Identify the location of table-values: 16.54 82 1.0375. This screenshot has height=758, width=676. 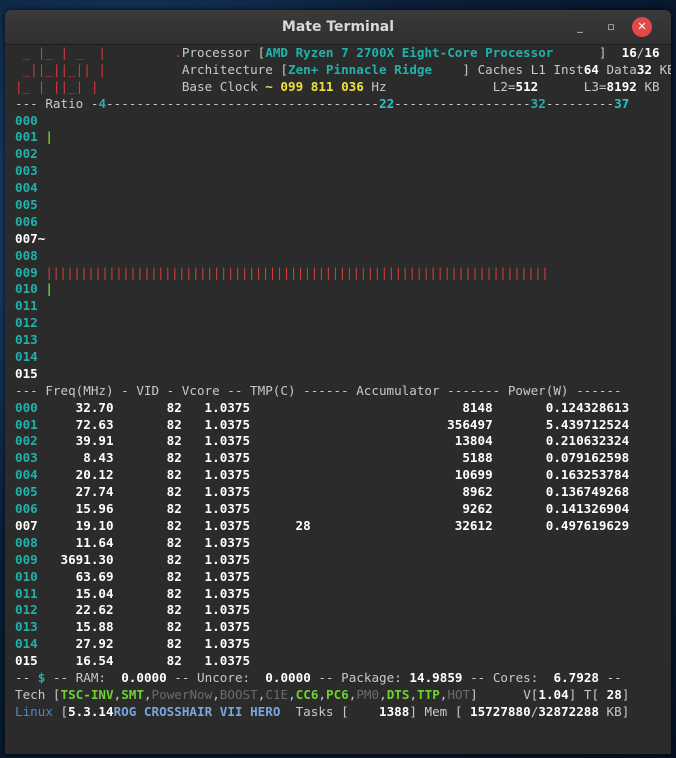
(333, 661).